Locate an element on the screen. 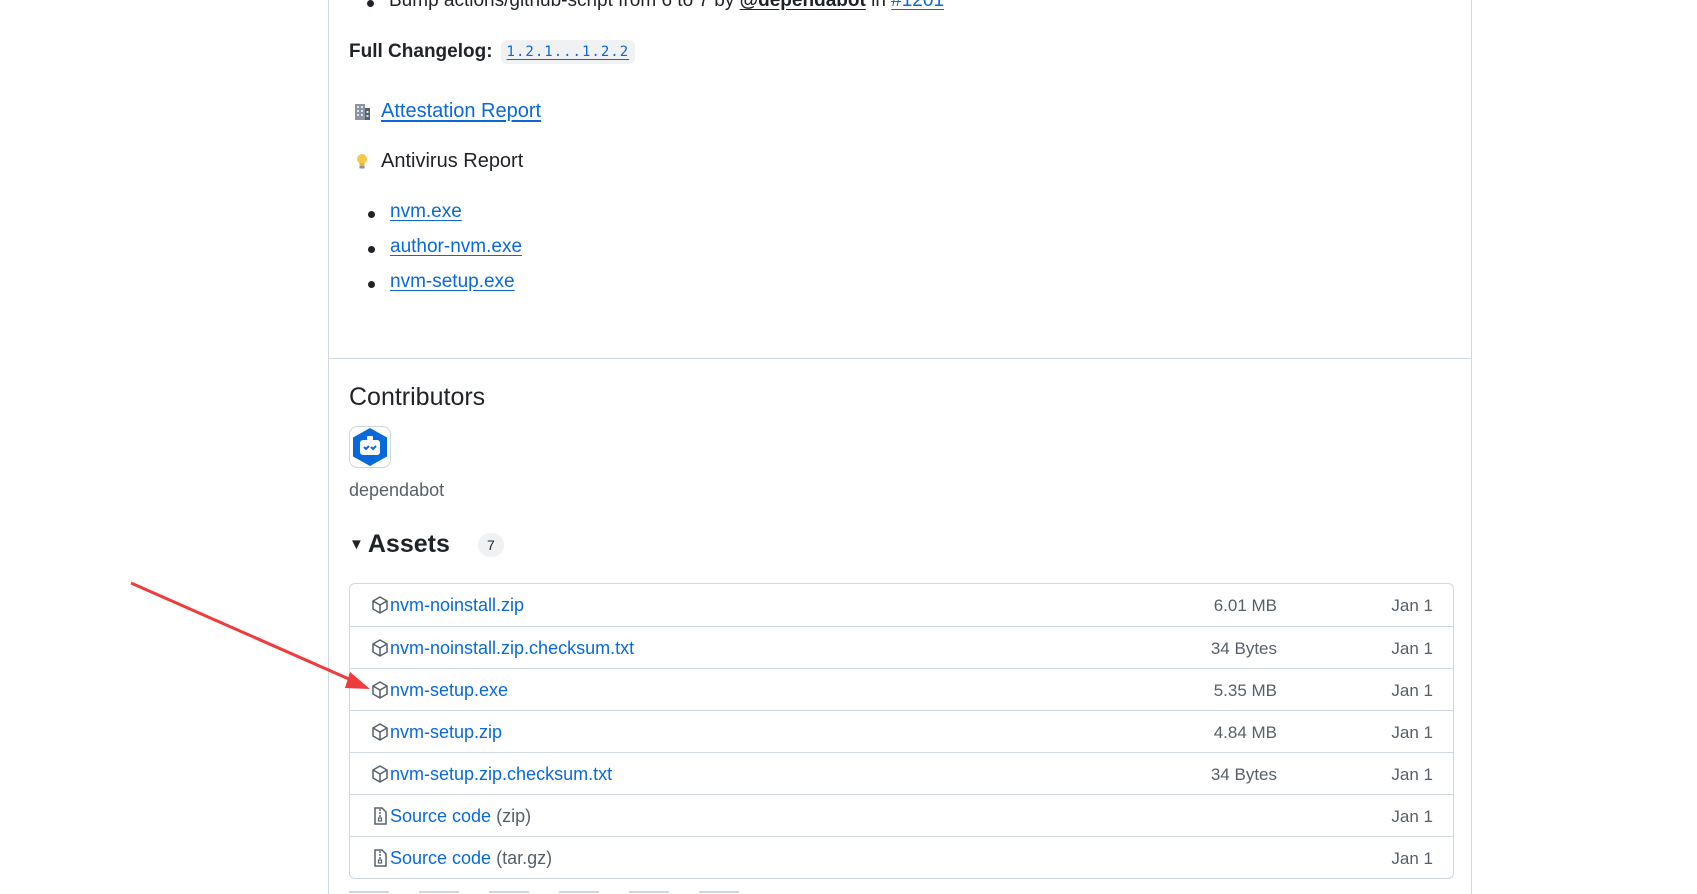 The image size is (1697, 894). attestation-report-link: Attestation Report is located at coordinates (461, 111).